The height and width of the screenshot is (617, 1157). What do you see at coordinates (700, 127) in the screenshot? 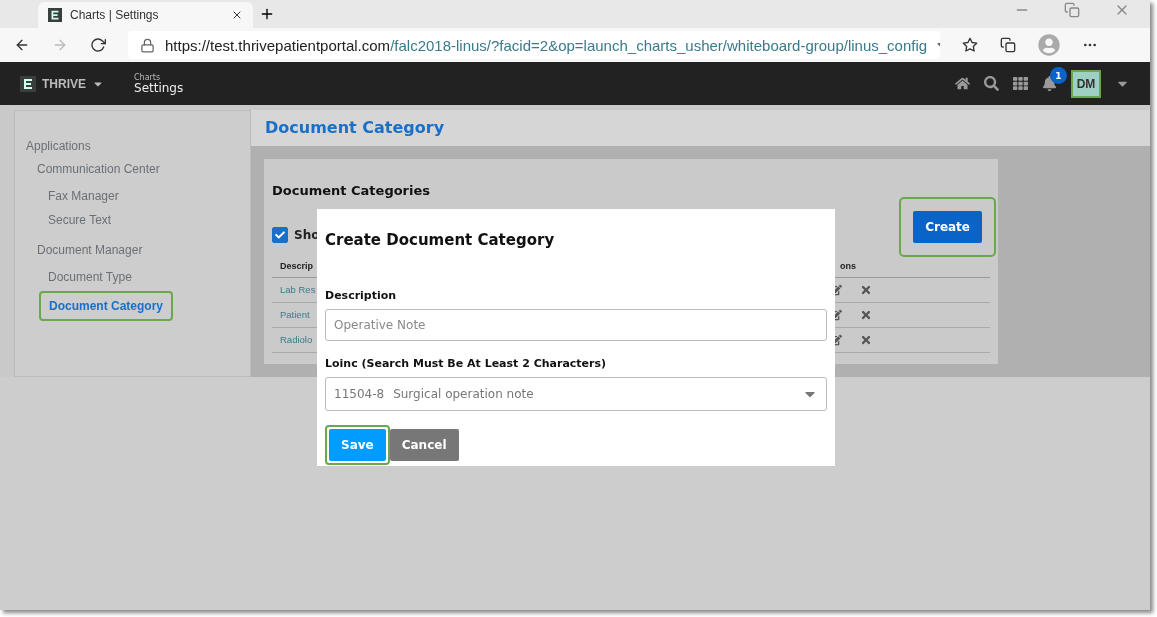
I see `page-title: Document Category` at bounding box center [700, 127].